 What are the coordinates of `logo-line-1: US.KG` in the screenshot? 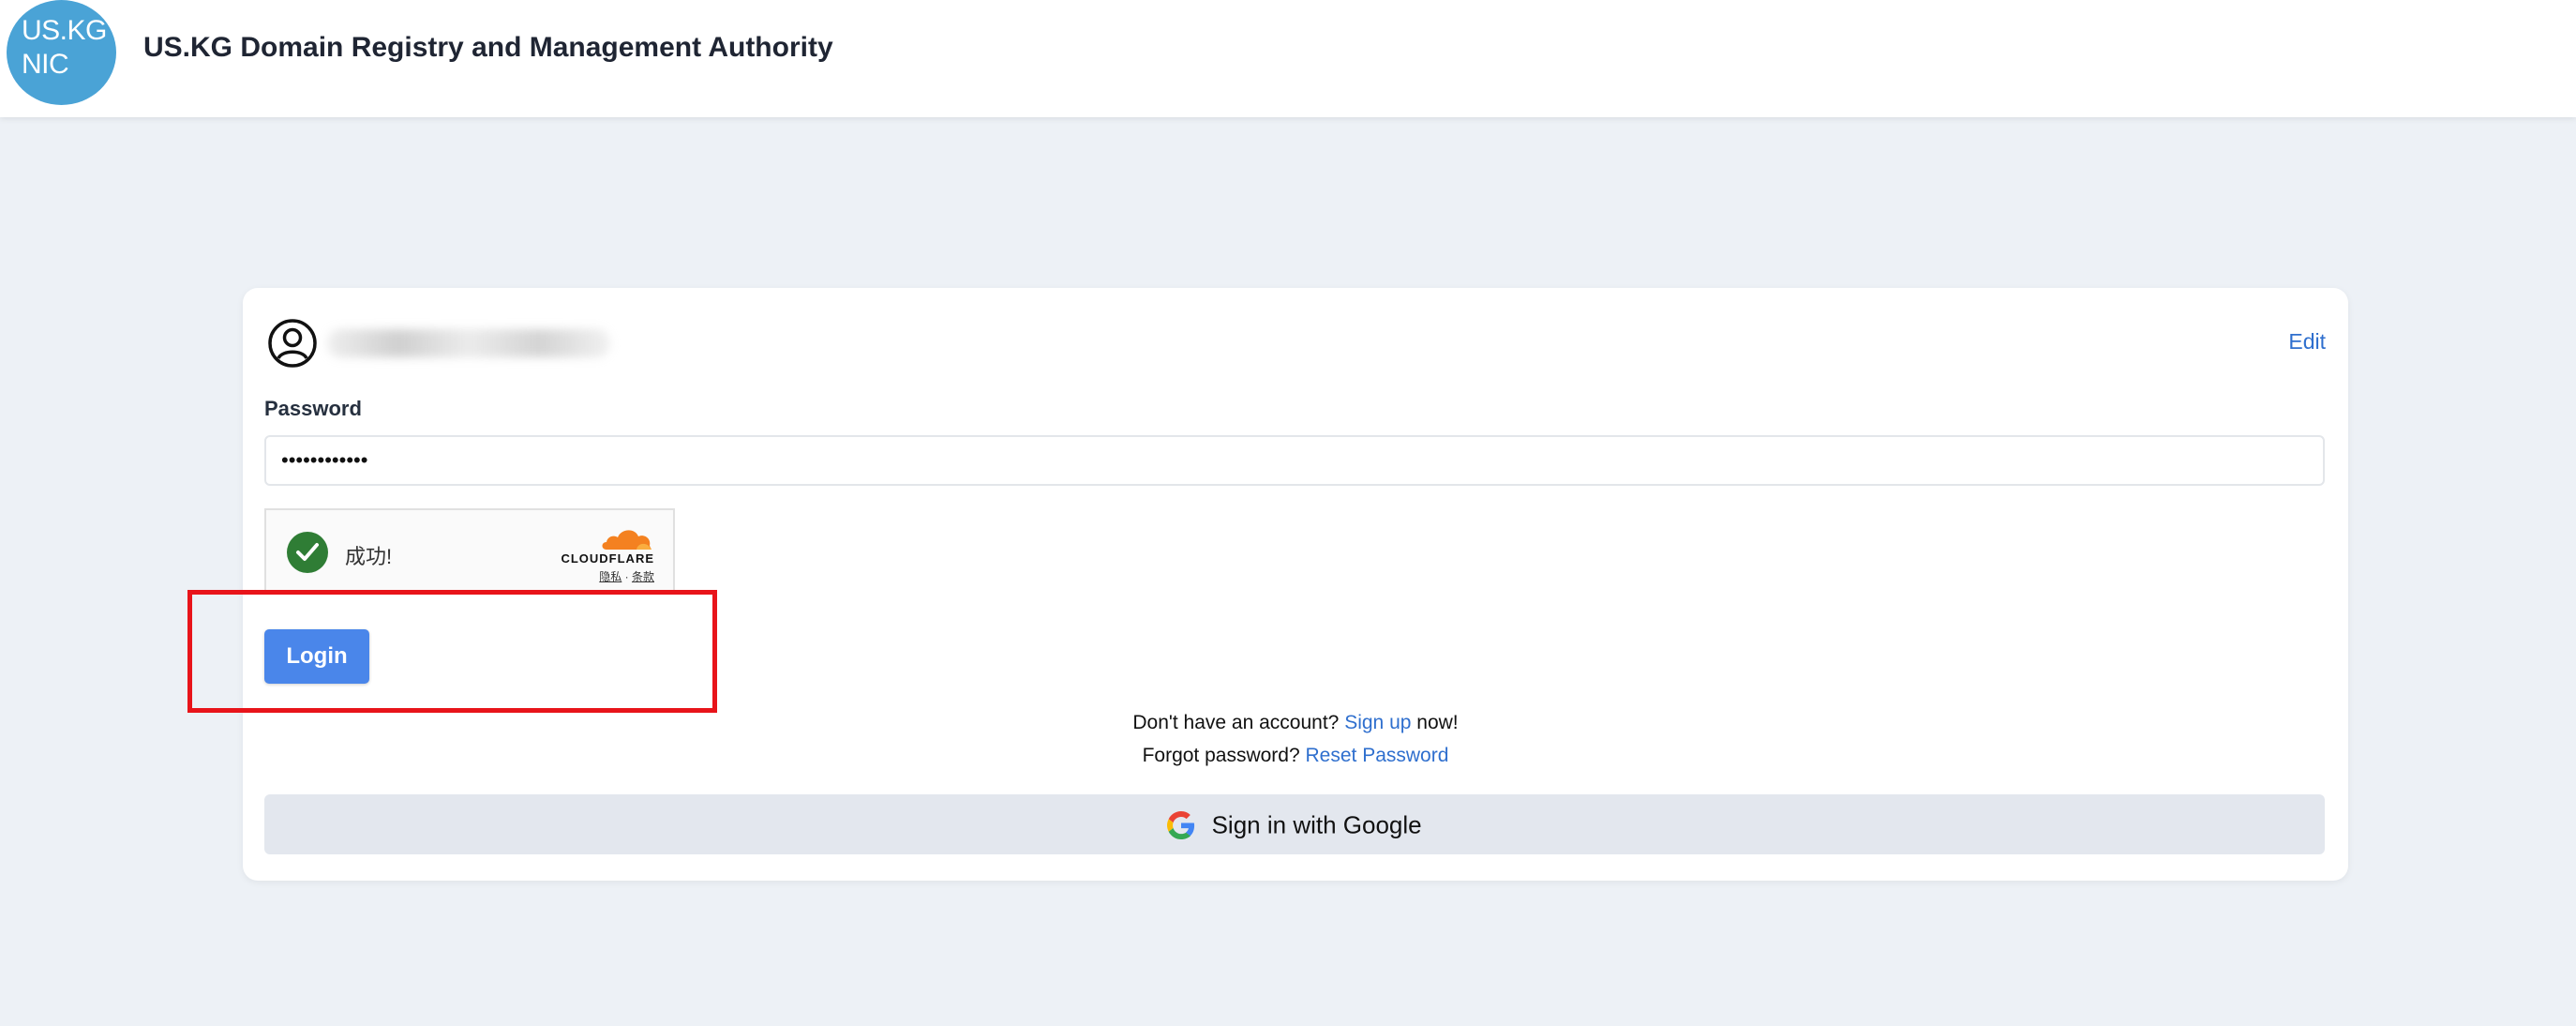 It's located at (64, 30).